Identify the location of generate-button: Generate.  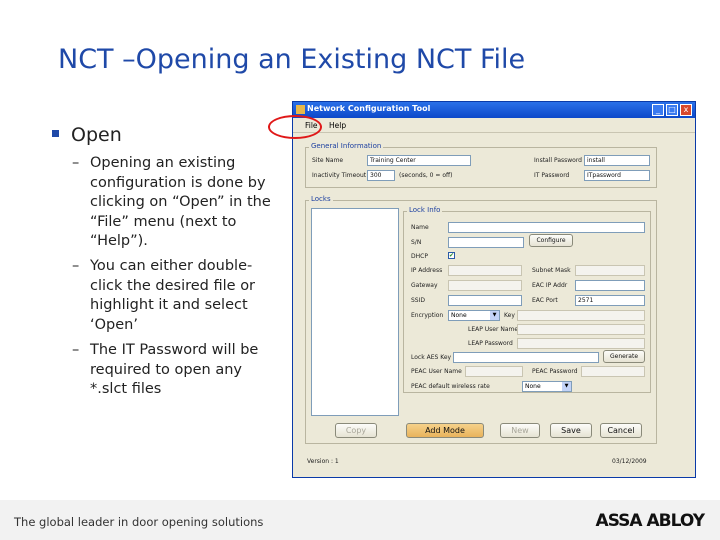
(624, 356).